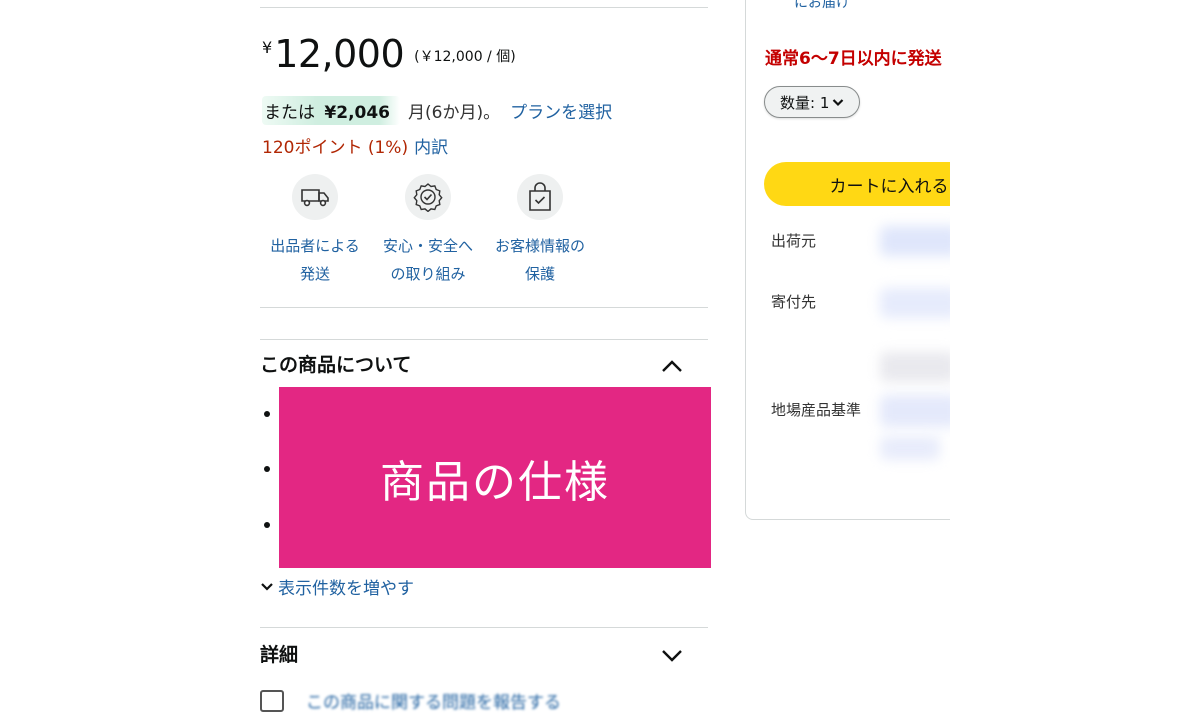  What do you see at coordinates (816, 410) in the screenshot?
I see `local-product-label: 地場産品基準` at bounding box center [816, 410].